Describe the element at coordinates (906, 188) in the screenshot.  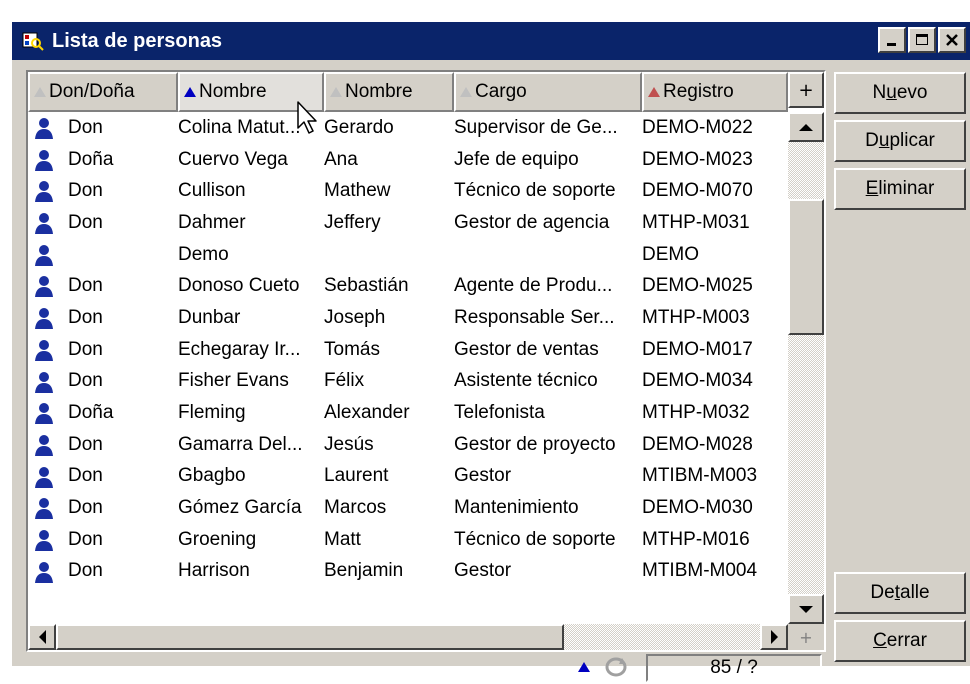
I see `button-label-part: liminar` at that location.